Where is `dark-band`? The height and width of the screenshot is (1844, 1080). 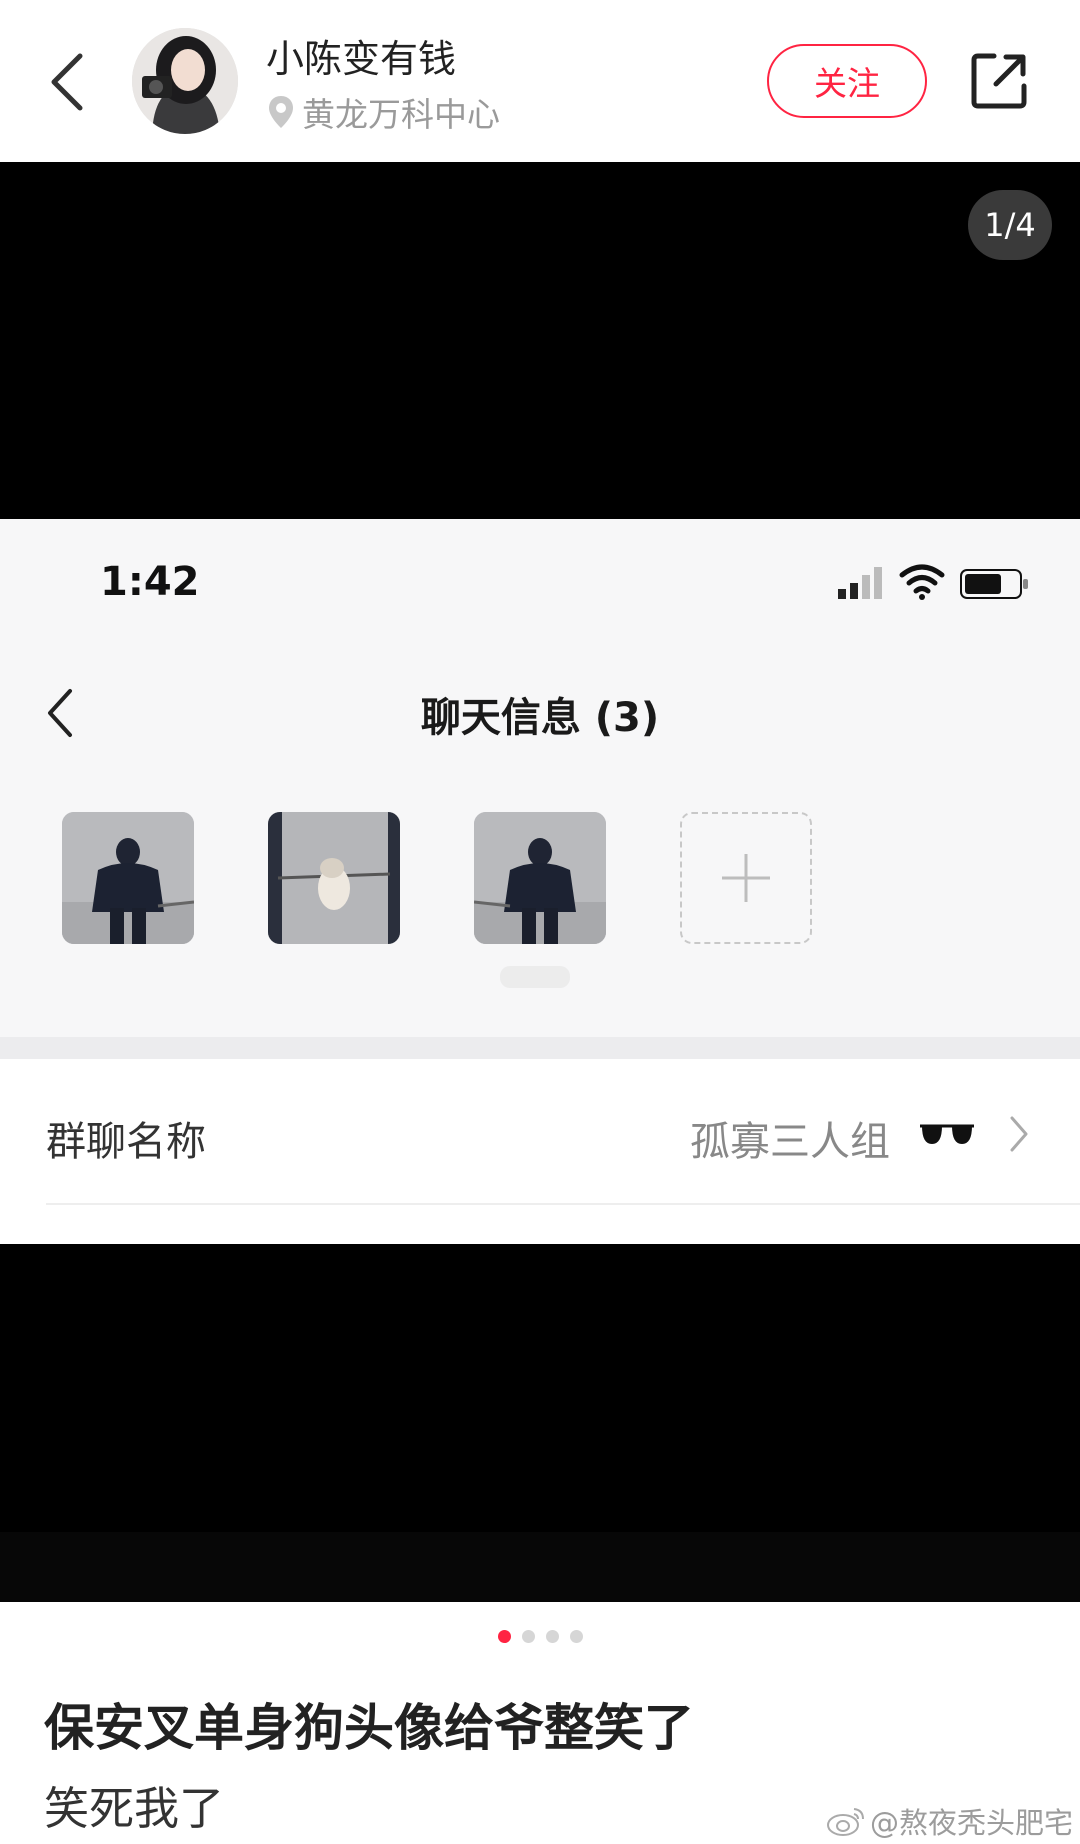
dark-band is located at coordinates (540, 1567).